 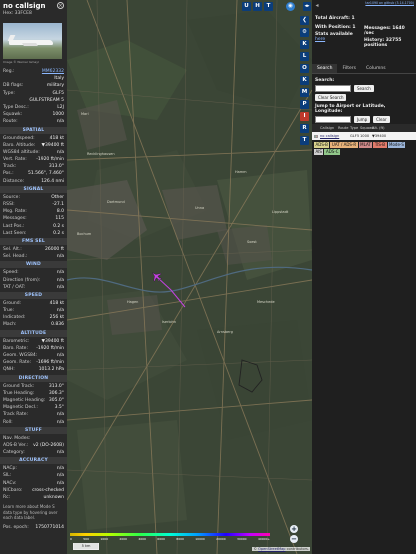 I want to click on chevron-left-icon: ❮, so click(x=304, y=20).